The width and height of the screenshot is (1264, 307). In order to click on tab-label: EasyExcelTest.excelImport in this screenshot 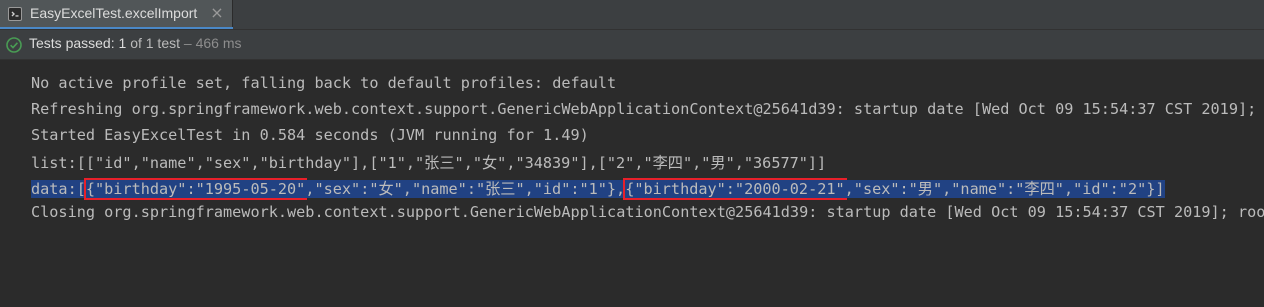, I will do `click(114, 13)`.